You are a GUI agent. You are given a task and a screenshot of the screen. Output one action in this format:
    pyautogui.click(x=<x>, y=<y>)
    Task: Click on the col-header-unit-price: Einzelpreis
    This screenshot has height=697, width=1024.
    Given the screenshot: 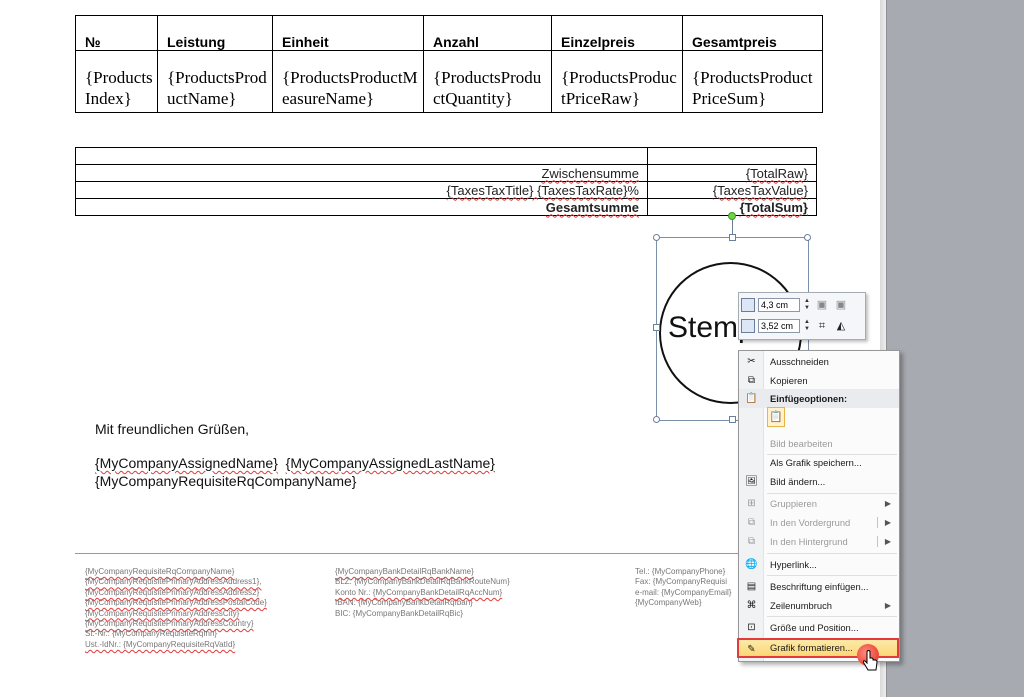 What is the action you would take?
    pyautogui.click(x=617, y=33)
    